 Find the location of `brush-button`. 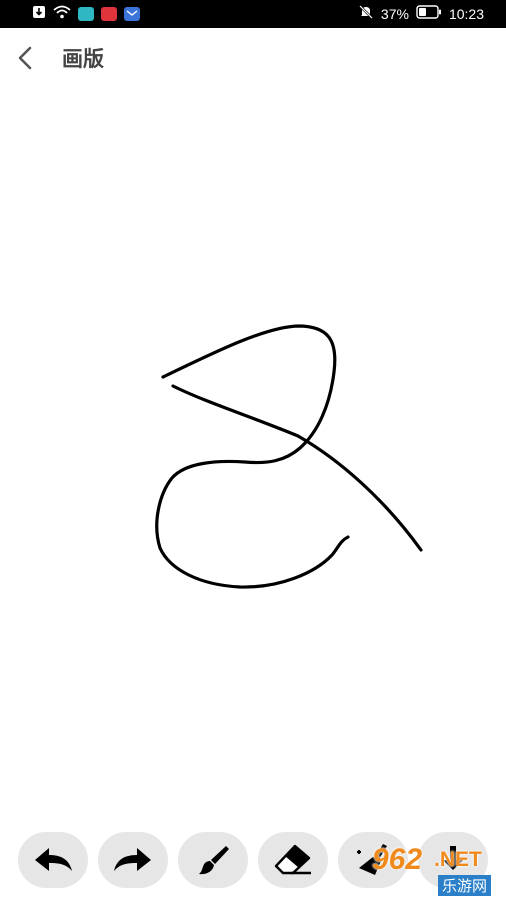

brush-button is located at coordinates (213, 860).